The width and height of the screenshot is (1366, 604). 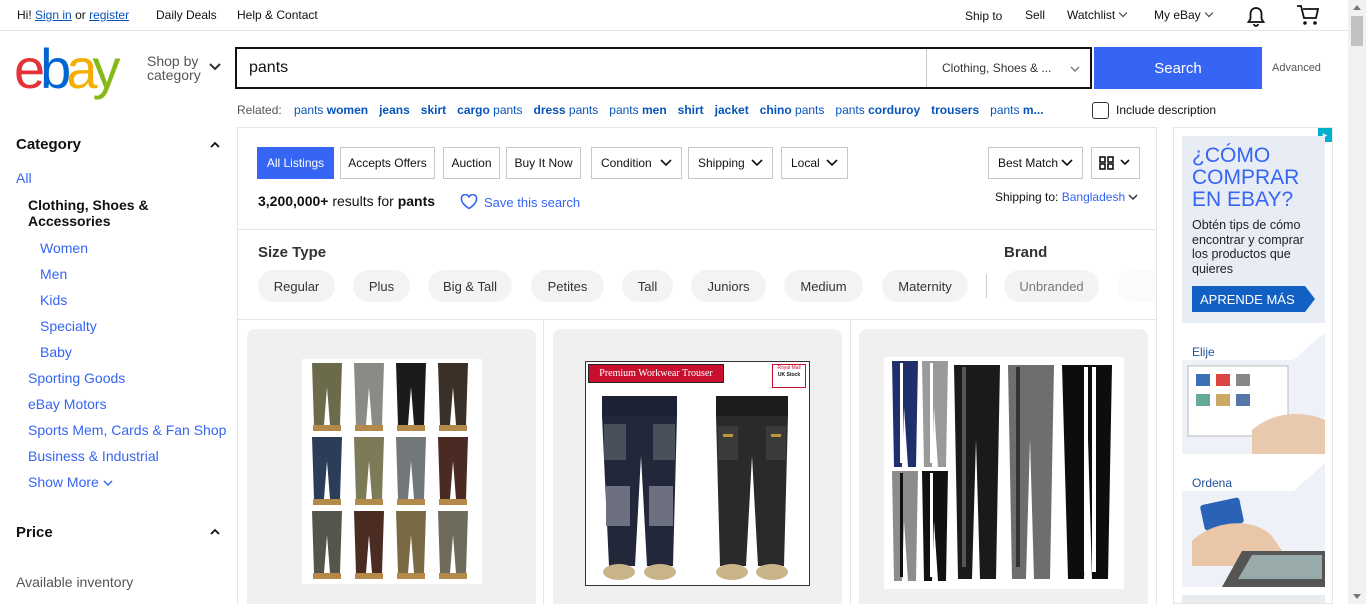 What do you see at coordinates (53, 300) in the screenshot?
I see `subcategory-kids: Kids` at bounding box center [53, 300].